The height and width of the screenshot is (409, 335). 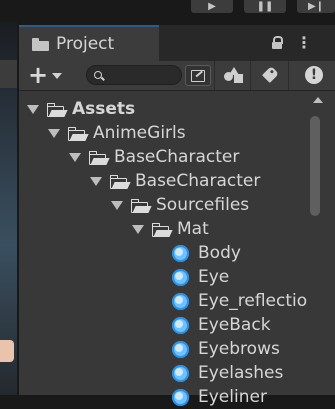 I want to click on tree-asset-row: Body, so click(x=206, y=253).